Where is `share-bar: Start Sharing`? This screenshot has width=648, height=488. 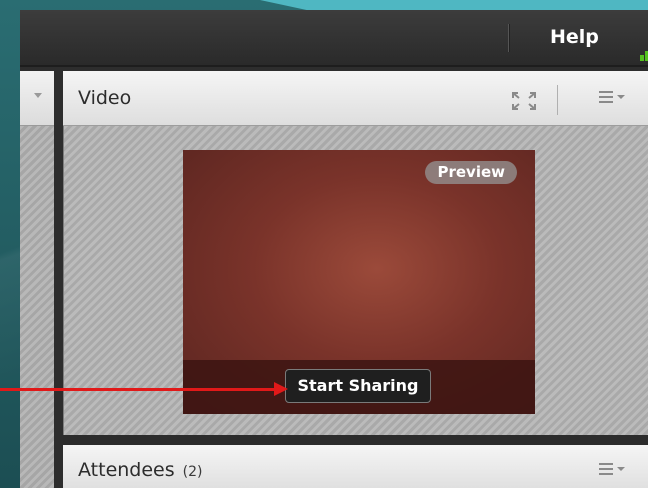 share-bar: Start Sharing is located at coordinates (359, 387).